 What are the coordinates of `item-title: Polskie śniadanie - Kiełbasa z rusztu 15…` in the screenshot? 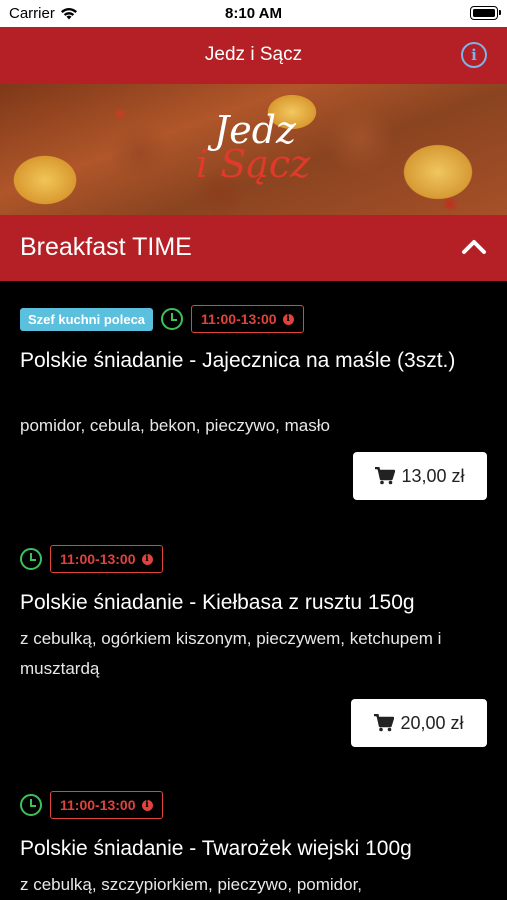 It's located at (217, 602).